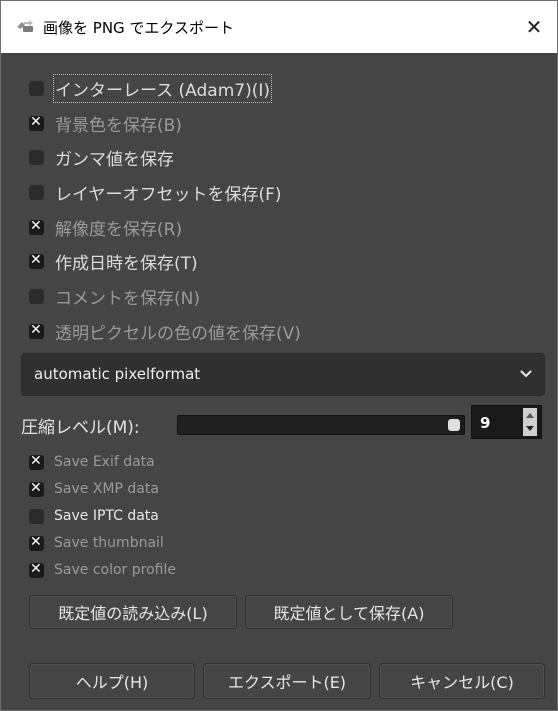 The height and width of the screenshot is (711, 558). I want to click on checkbox-label: 解像度を保存(R), so click(119, 229).